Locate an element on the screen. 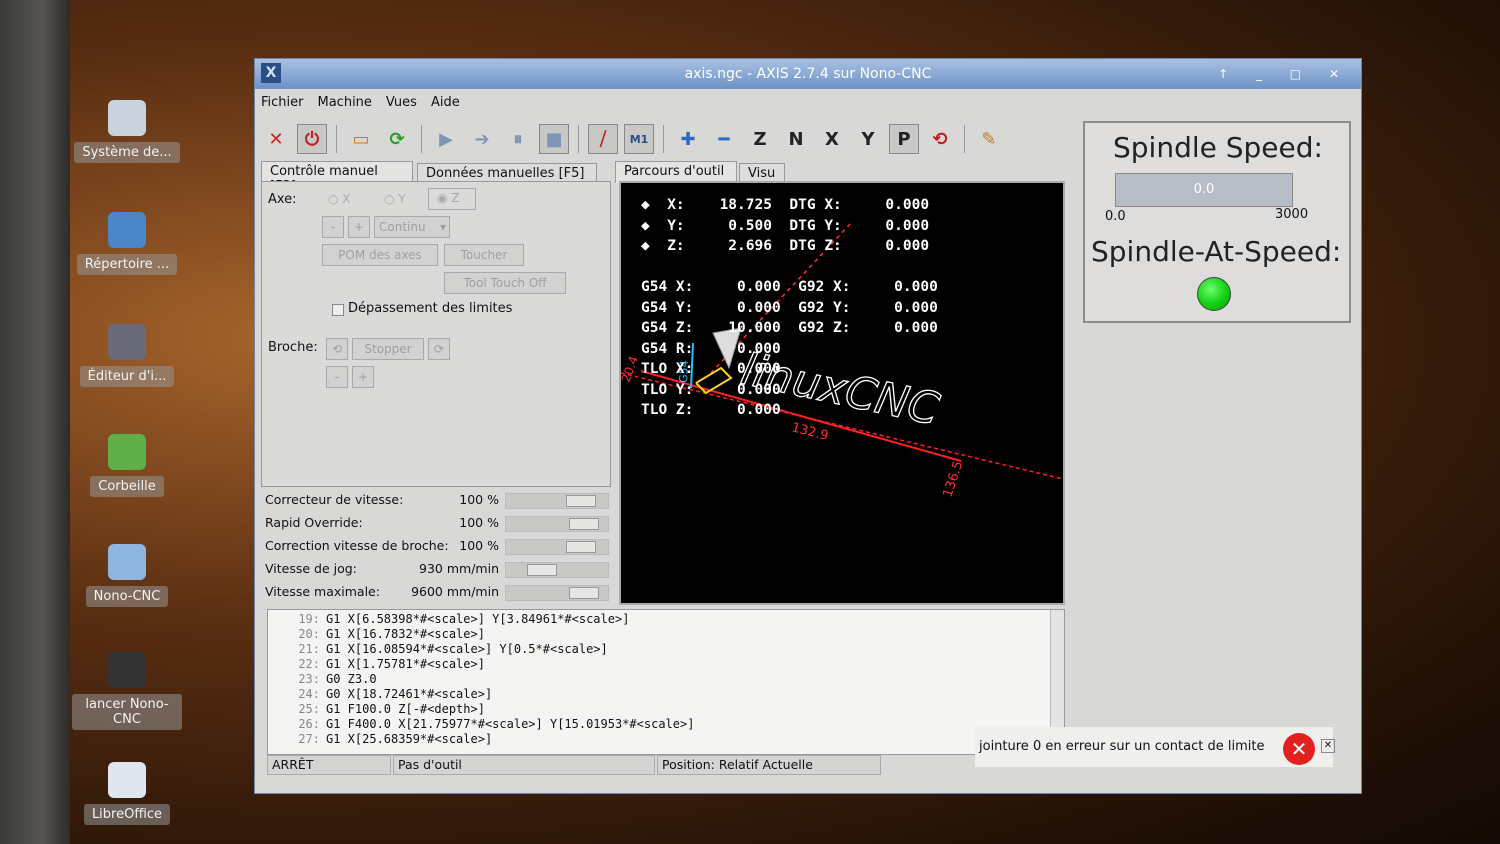 This screenshot has width=1500, height=844. dro-line: G54 R: 0.000 is located at coordinates (711, 348).